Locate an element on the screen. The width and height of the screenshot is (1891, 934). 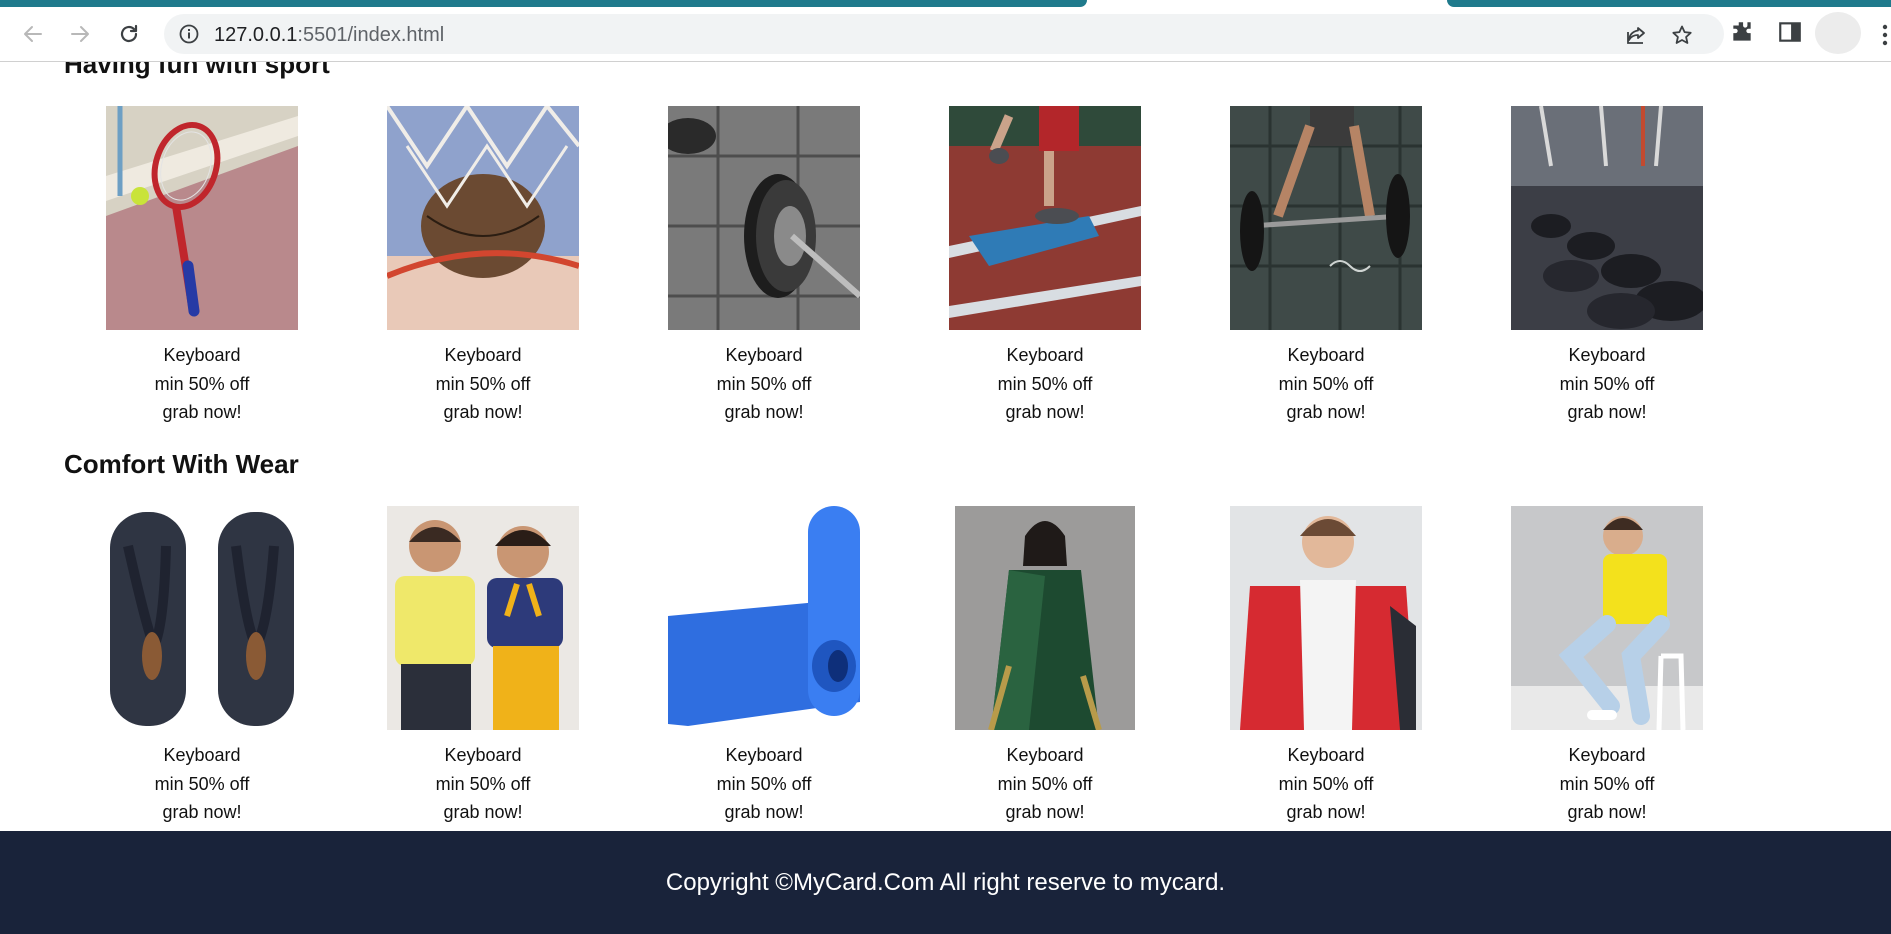
share-icon is located at coordinates (1636, 35).